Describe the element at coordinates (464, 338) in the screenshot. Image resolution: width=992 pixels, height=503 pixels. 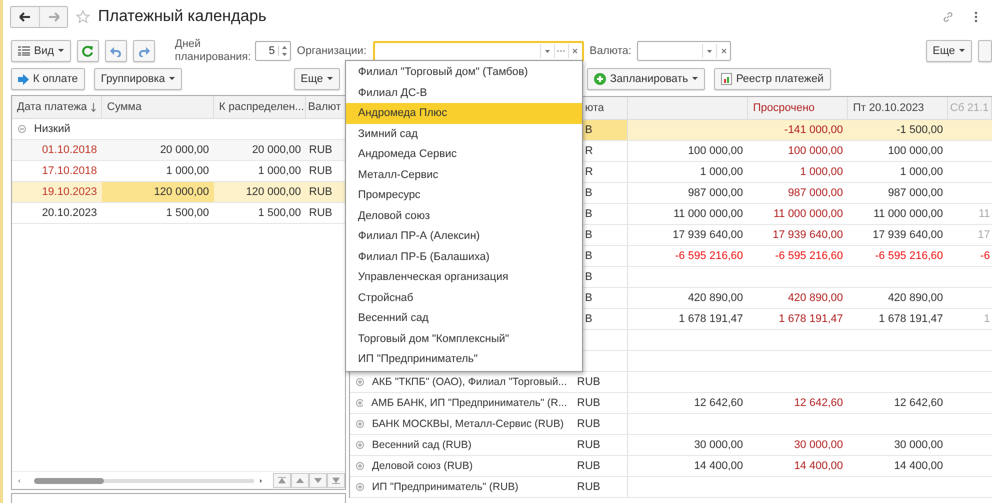
I see `dropdown-item: Торговый дом "Комплексный"` at that location.